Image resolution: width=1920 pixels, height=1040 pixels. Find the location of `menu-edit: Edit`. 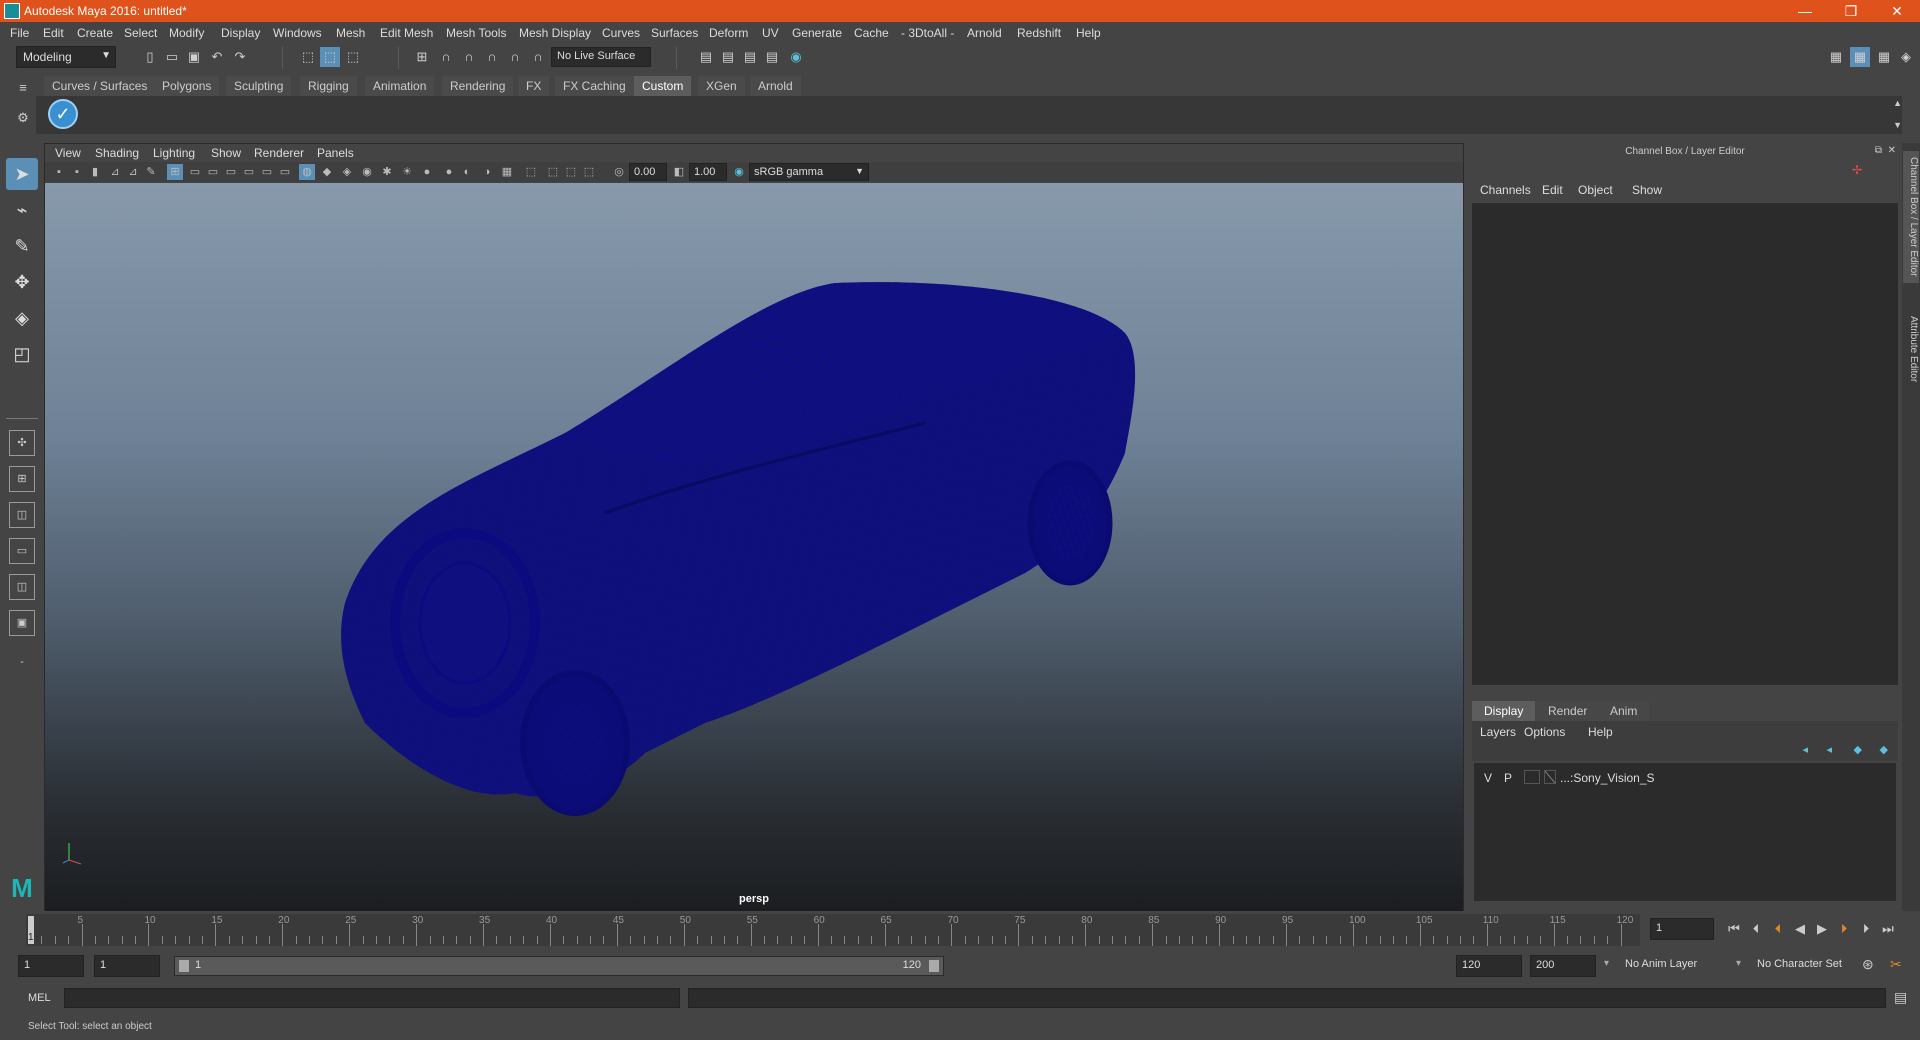

menu-edit: Edit is located at coordinates (53, 33).